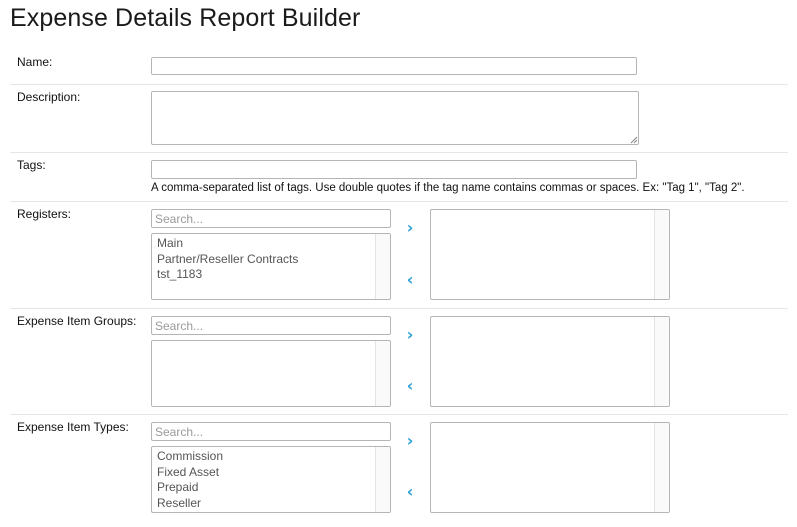  I want to click on expense-item-groups-available-options, so click(271, 342).